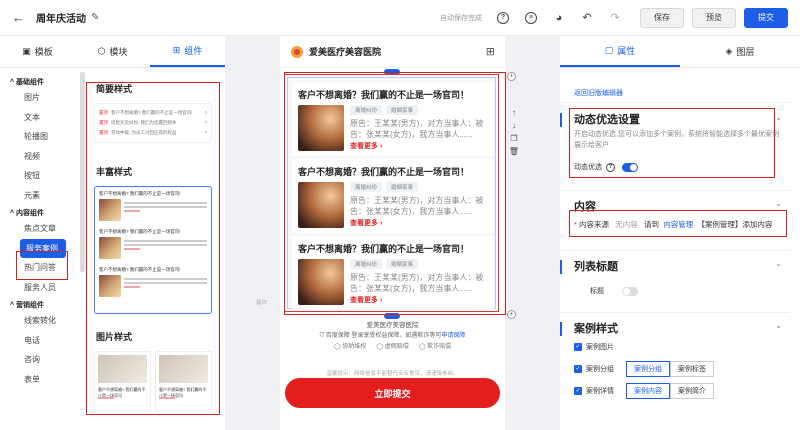 The height and width of the screenshot is (430, 800). I want to click on undo-icon: ↶, so click(587, 18).